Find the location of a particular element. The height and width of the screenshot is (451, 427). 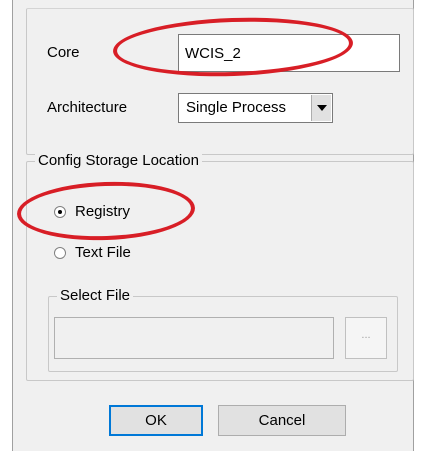

dropdown-button is located at coordinates (321, 108).